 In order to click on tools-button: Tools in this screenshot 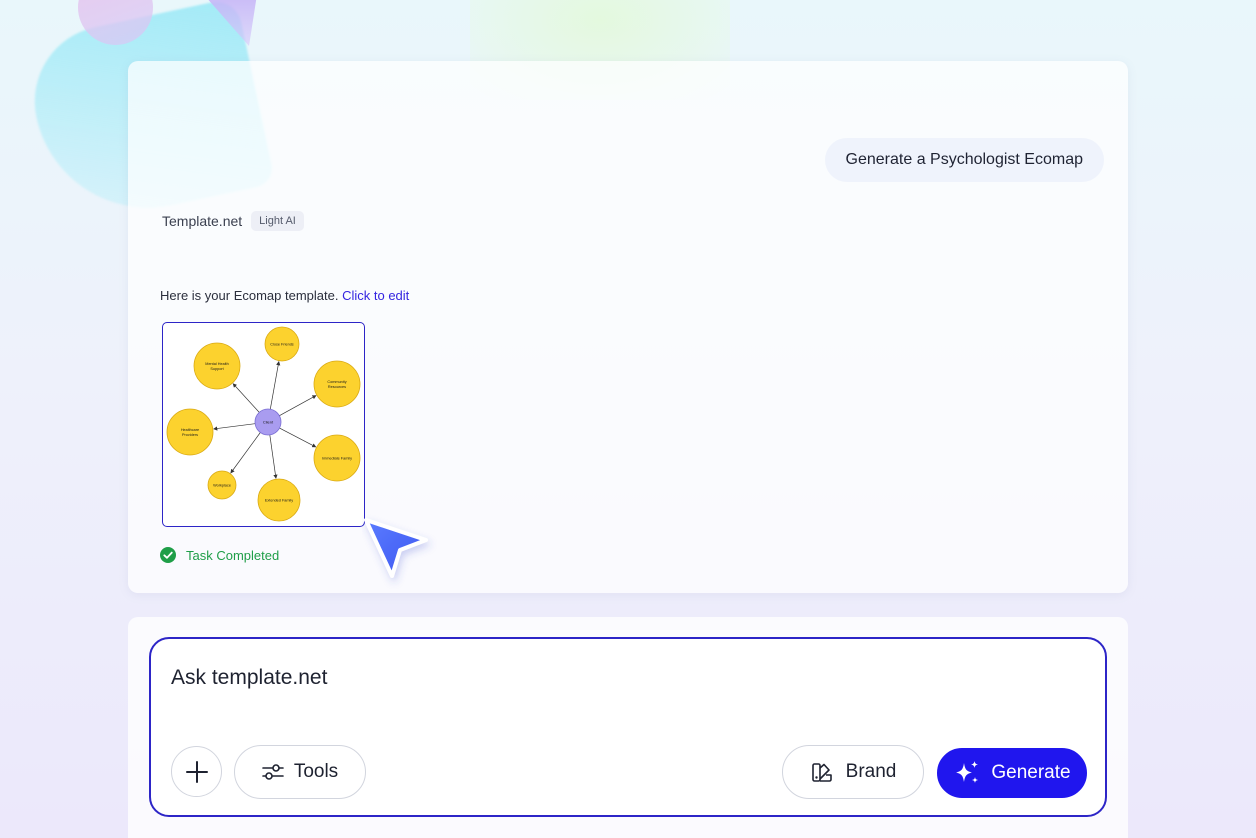, I will do `click(300, 772)`.